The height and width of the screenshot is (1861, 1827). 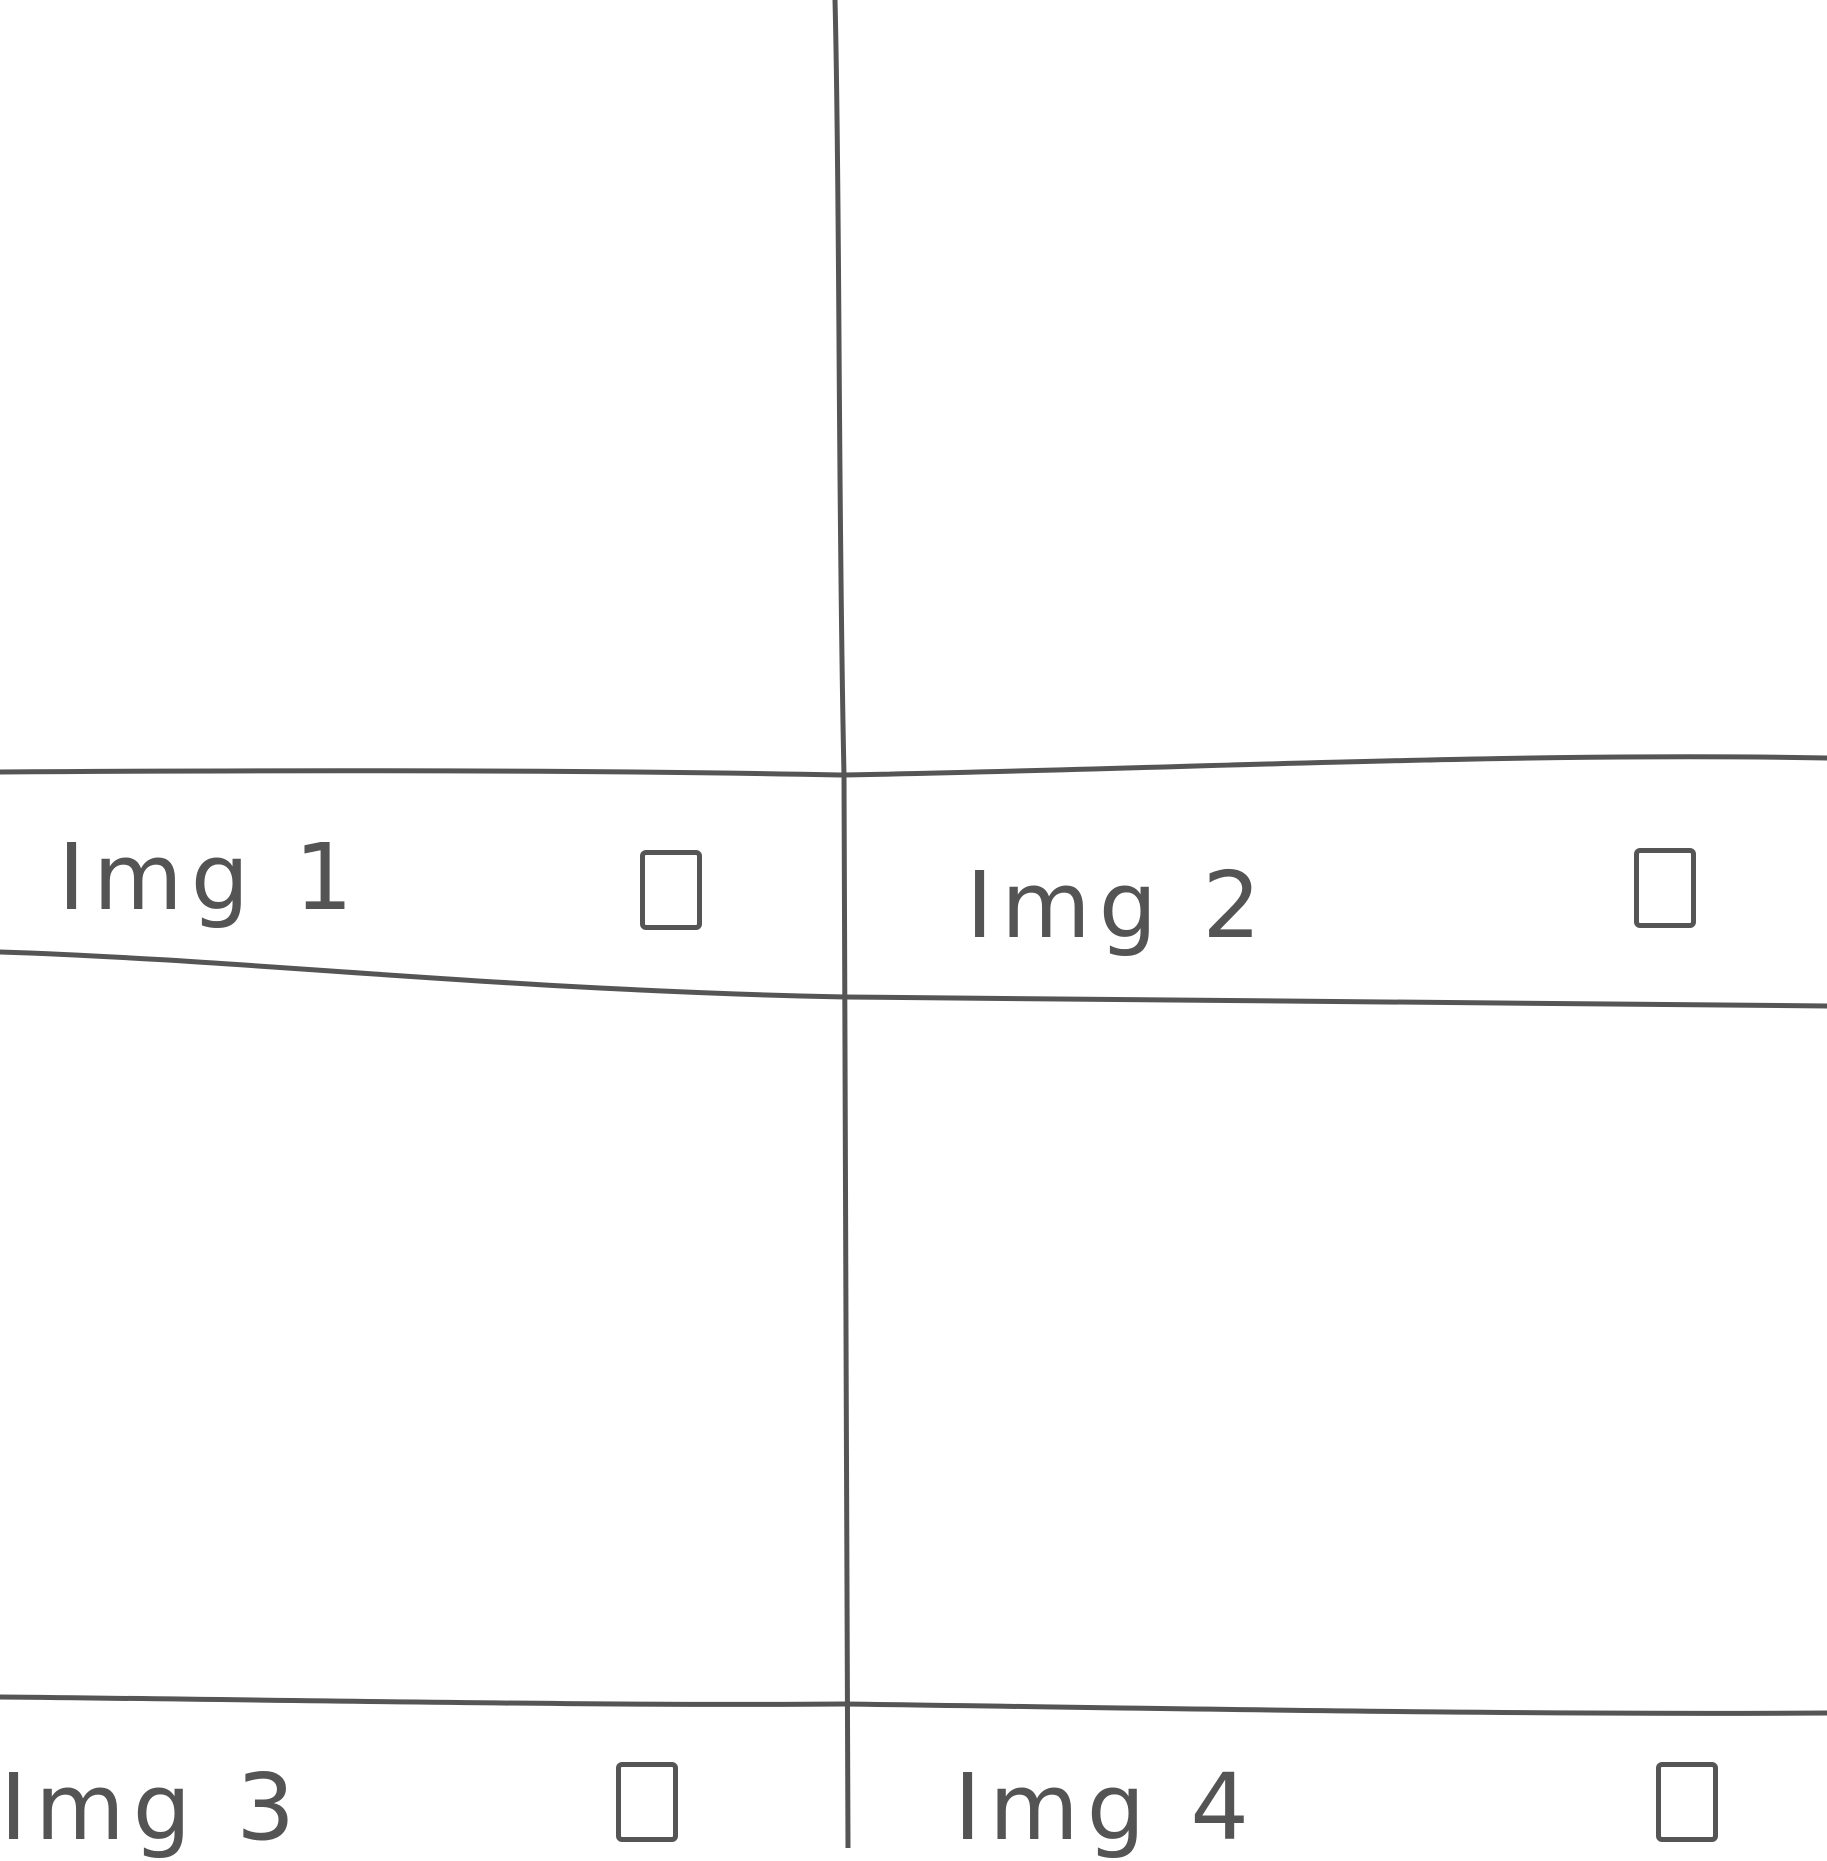 What do you see at coordinates (1105, 1807) in the screenshot?
I see `image-label-4: Img 4` at bounding box center [1105, 1807].